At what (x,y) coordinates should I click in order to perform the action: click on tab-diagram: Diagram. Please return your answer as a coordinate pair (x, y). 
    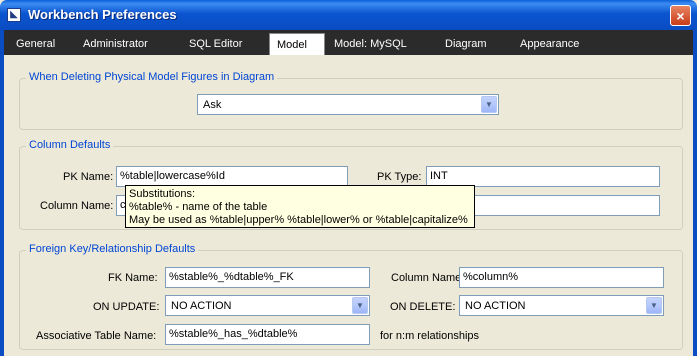
    Looking at the image, I should click on (466, 44).